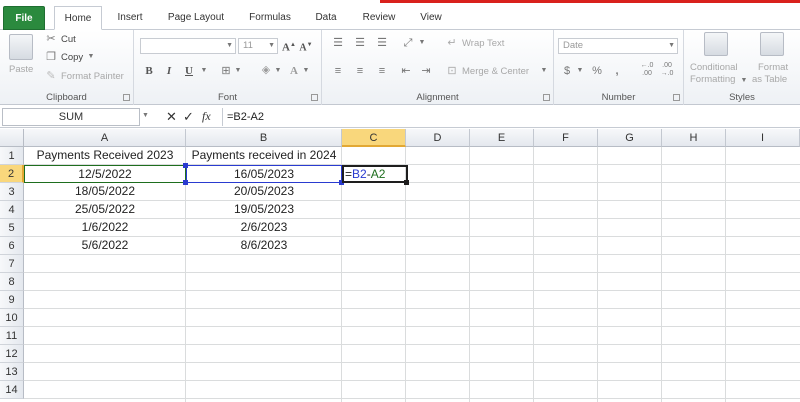 The image size is (800, 402). Describe the element at coordinates (314, 97) in the screenshot. I see `font-launcher-icon` at that location.